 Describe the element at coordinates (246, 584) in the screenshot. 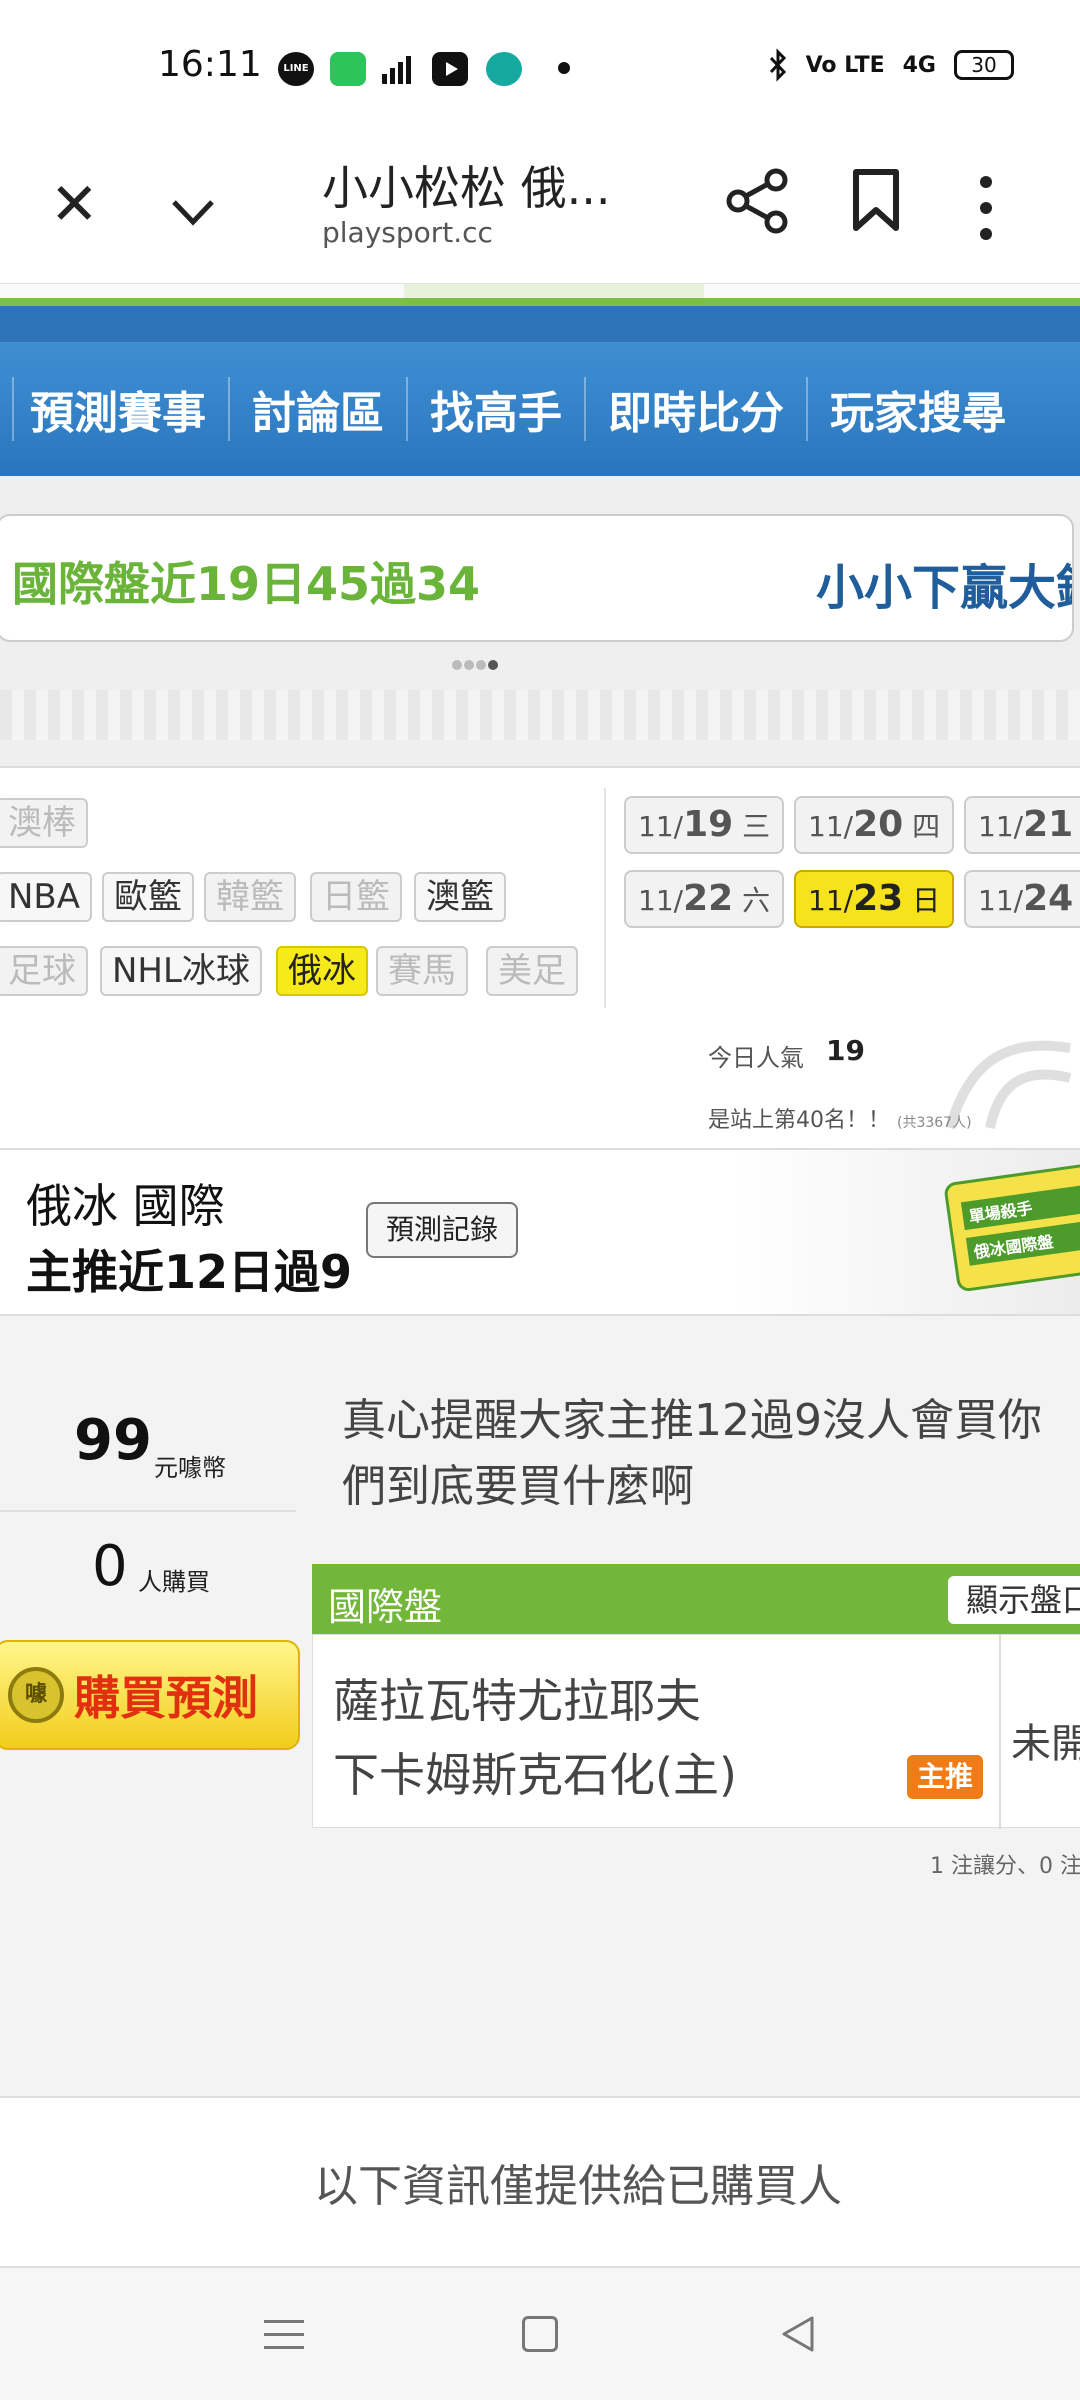

I see `banner-left-text: 國際盤近19日45過34` at that location.